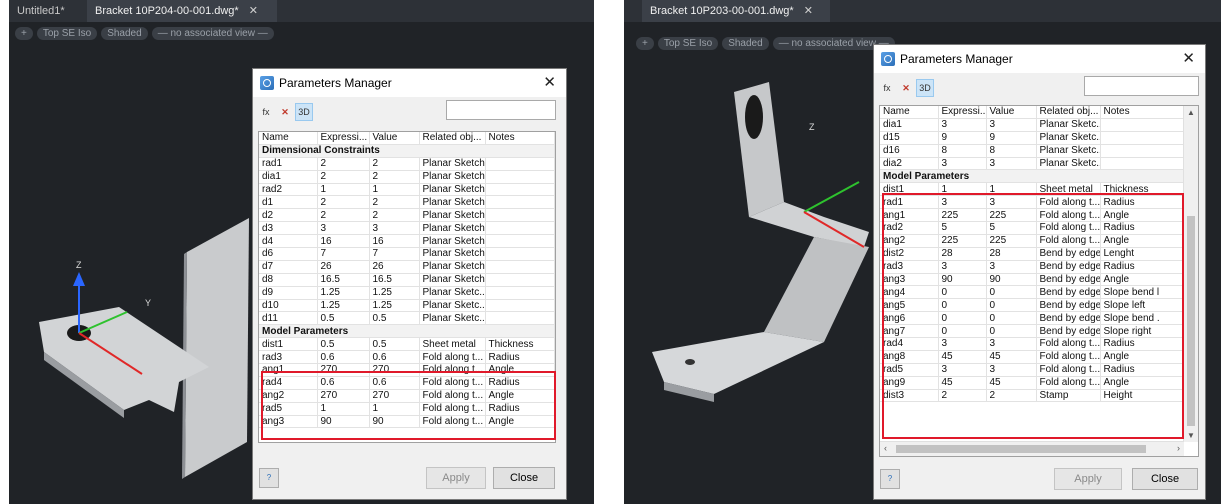 This screenshot has width=1221, height=504. Describe the element at coordinates (394, 280) in the screenshot. I see `parameter-cell: 16.5` at that location.